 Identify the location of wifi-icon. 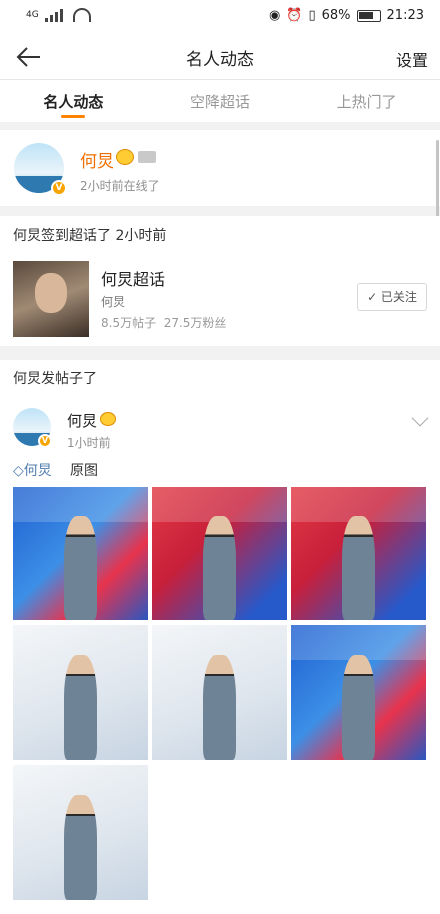
(81, 15).